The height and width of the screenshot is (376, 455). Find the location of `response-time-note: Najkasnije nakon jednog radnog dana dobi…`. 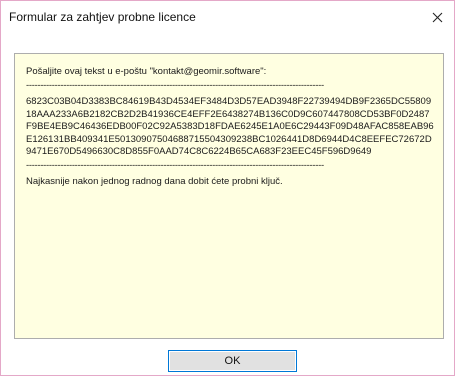

response-time-note: Najkasnije nakon jednog radnog dana dobi… is located at coordinates (154, 181).